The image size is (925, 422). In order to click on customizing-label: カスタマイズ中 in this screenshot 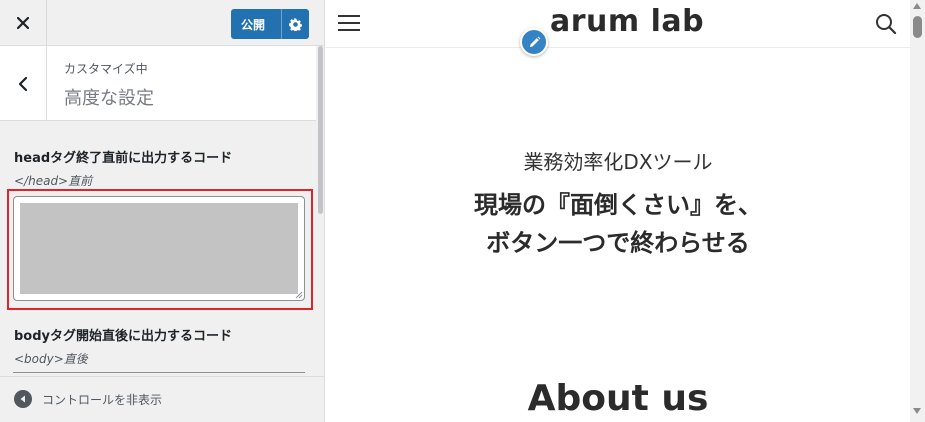, I will do `click(106, 69)`.